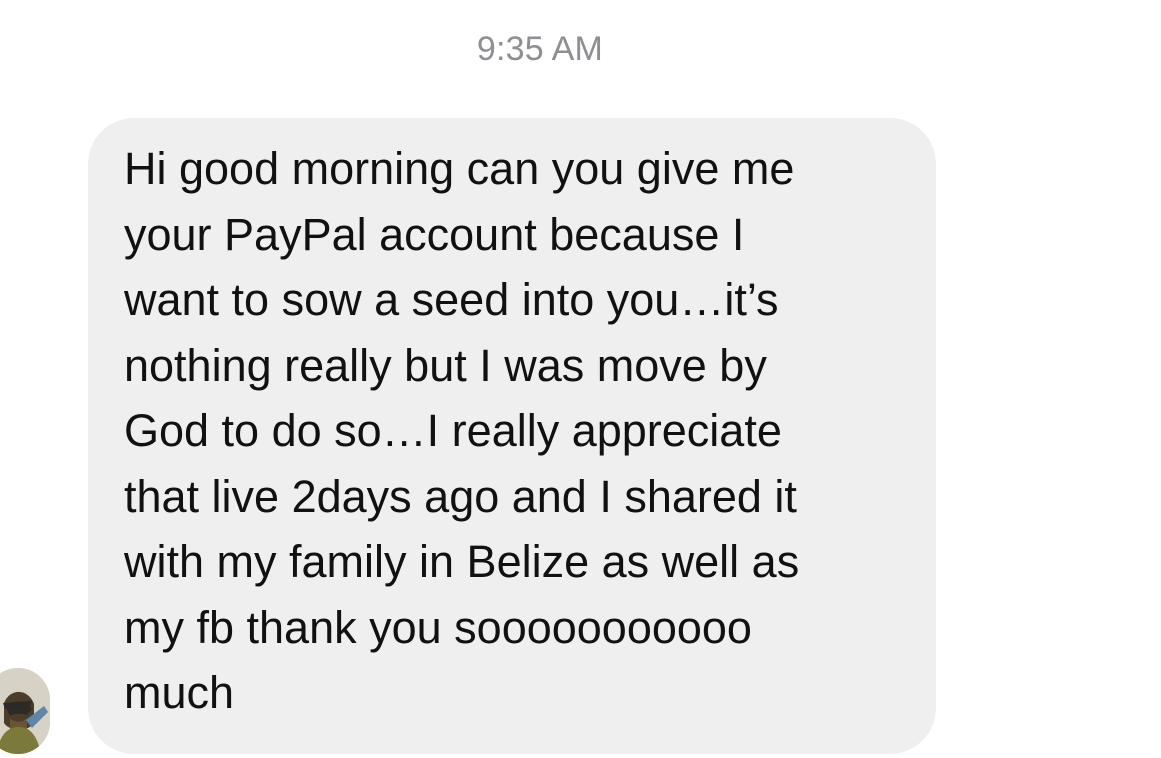 Image resolution: width=1161 pixels, height=758 pixels. I want to click on sender-avatar, so click(25, 711).